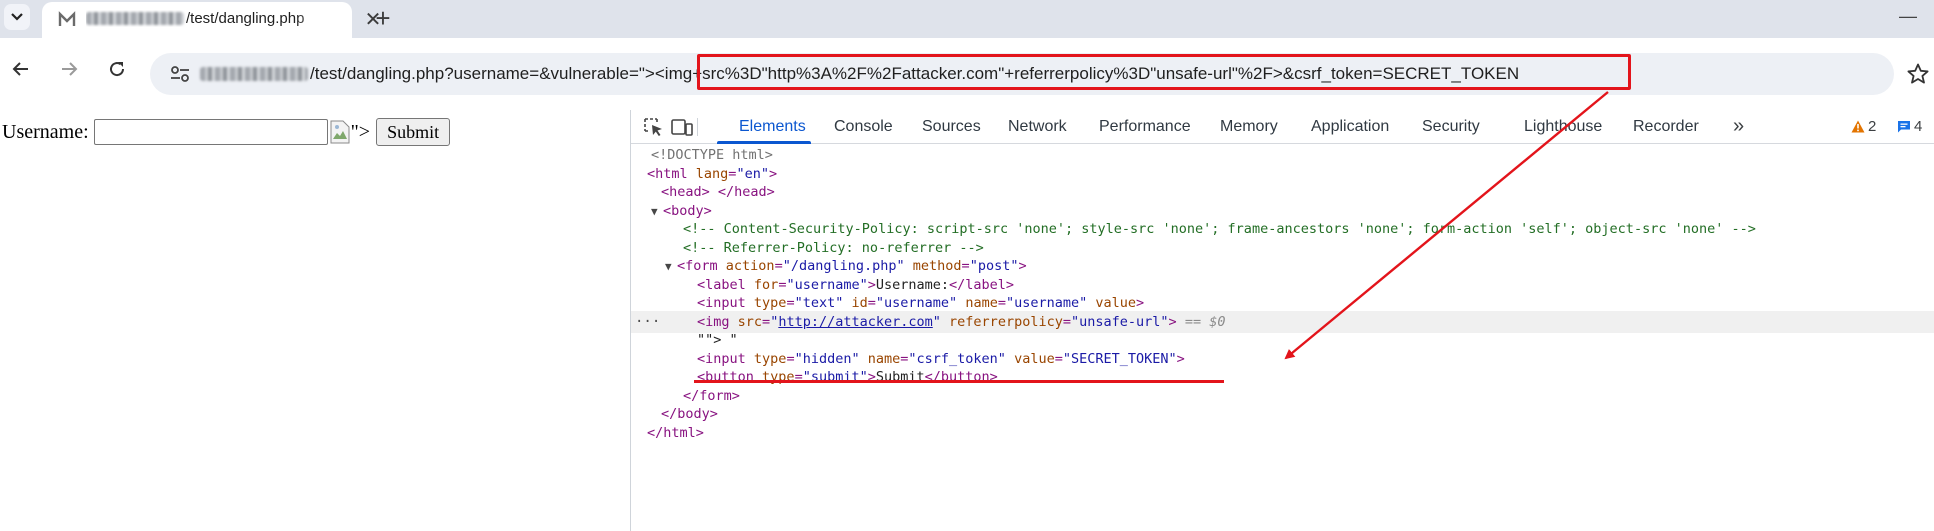 The height and width of the screenshot is (531, 1934). I want to click on attr-name: lang, so click(712, 173).